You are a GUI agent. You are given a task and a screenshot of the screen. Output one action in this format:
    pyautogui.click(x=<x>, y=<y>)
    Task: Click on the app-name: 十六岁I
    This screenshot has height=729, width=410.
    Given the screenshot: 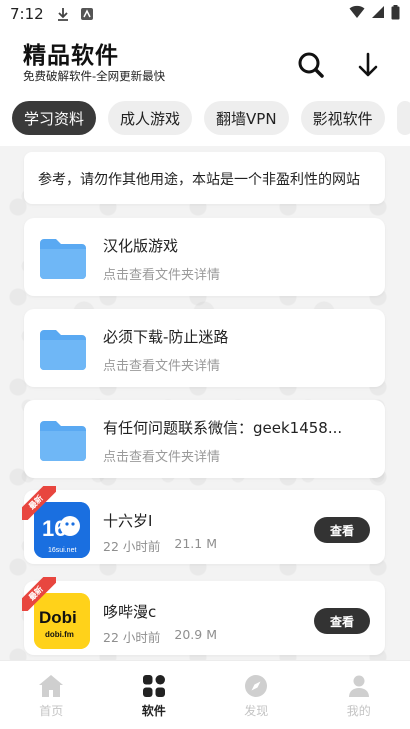 What is the action you would take?
    pyautogui.click(x=128, y=521)
    